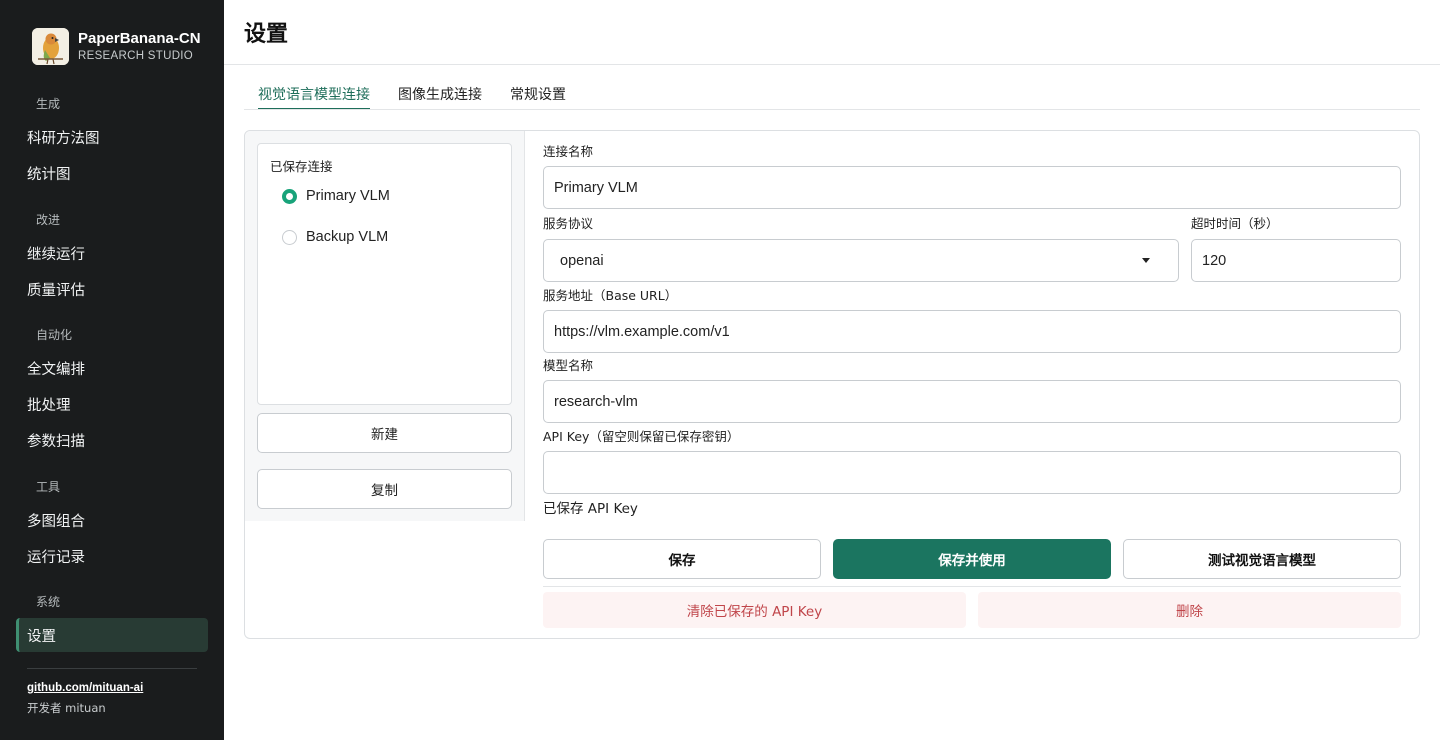 This screenshot has height=740, width=1440. I want to click on model-name-field: research-vlm, so click(972, 401).